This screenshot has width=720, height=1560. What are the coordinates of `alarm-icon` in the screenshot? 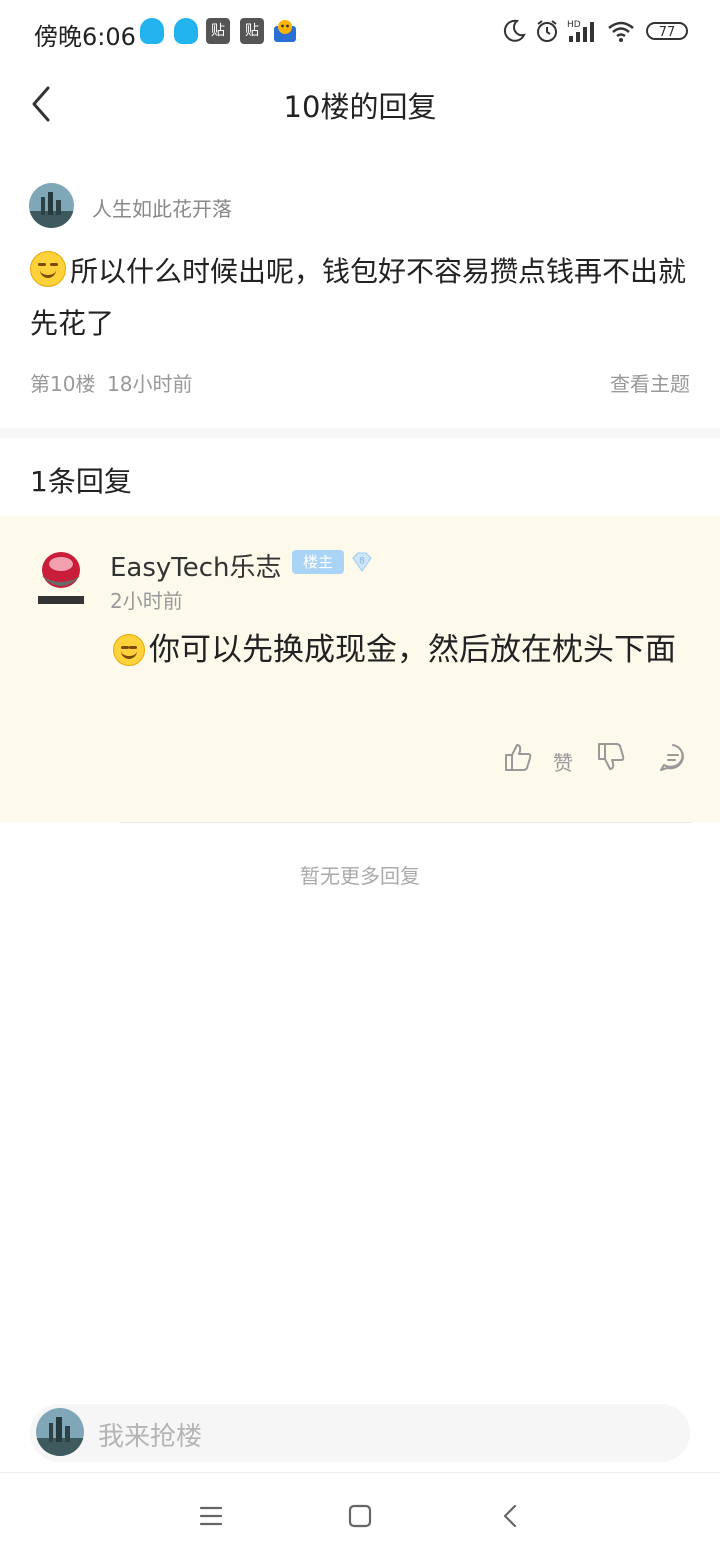 It's located at (547, 31).